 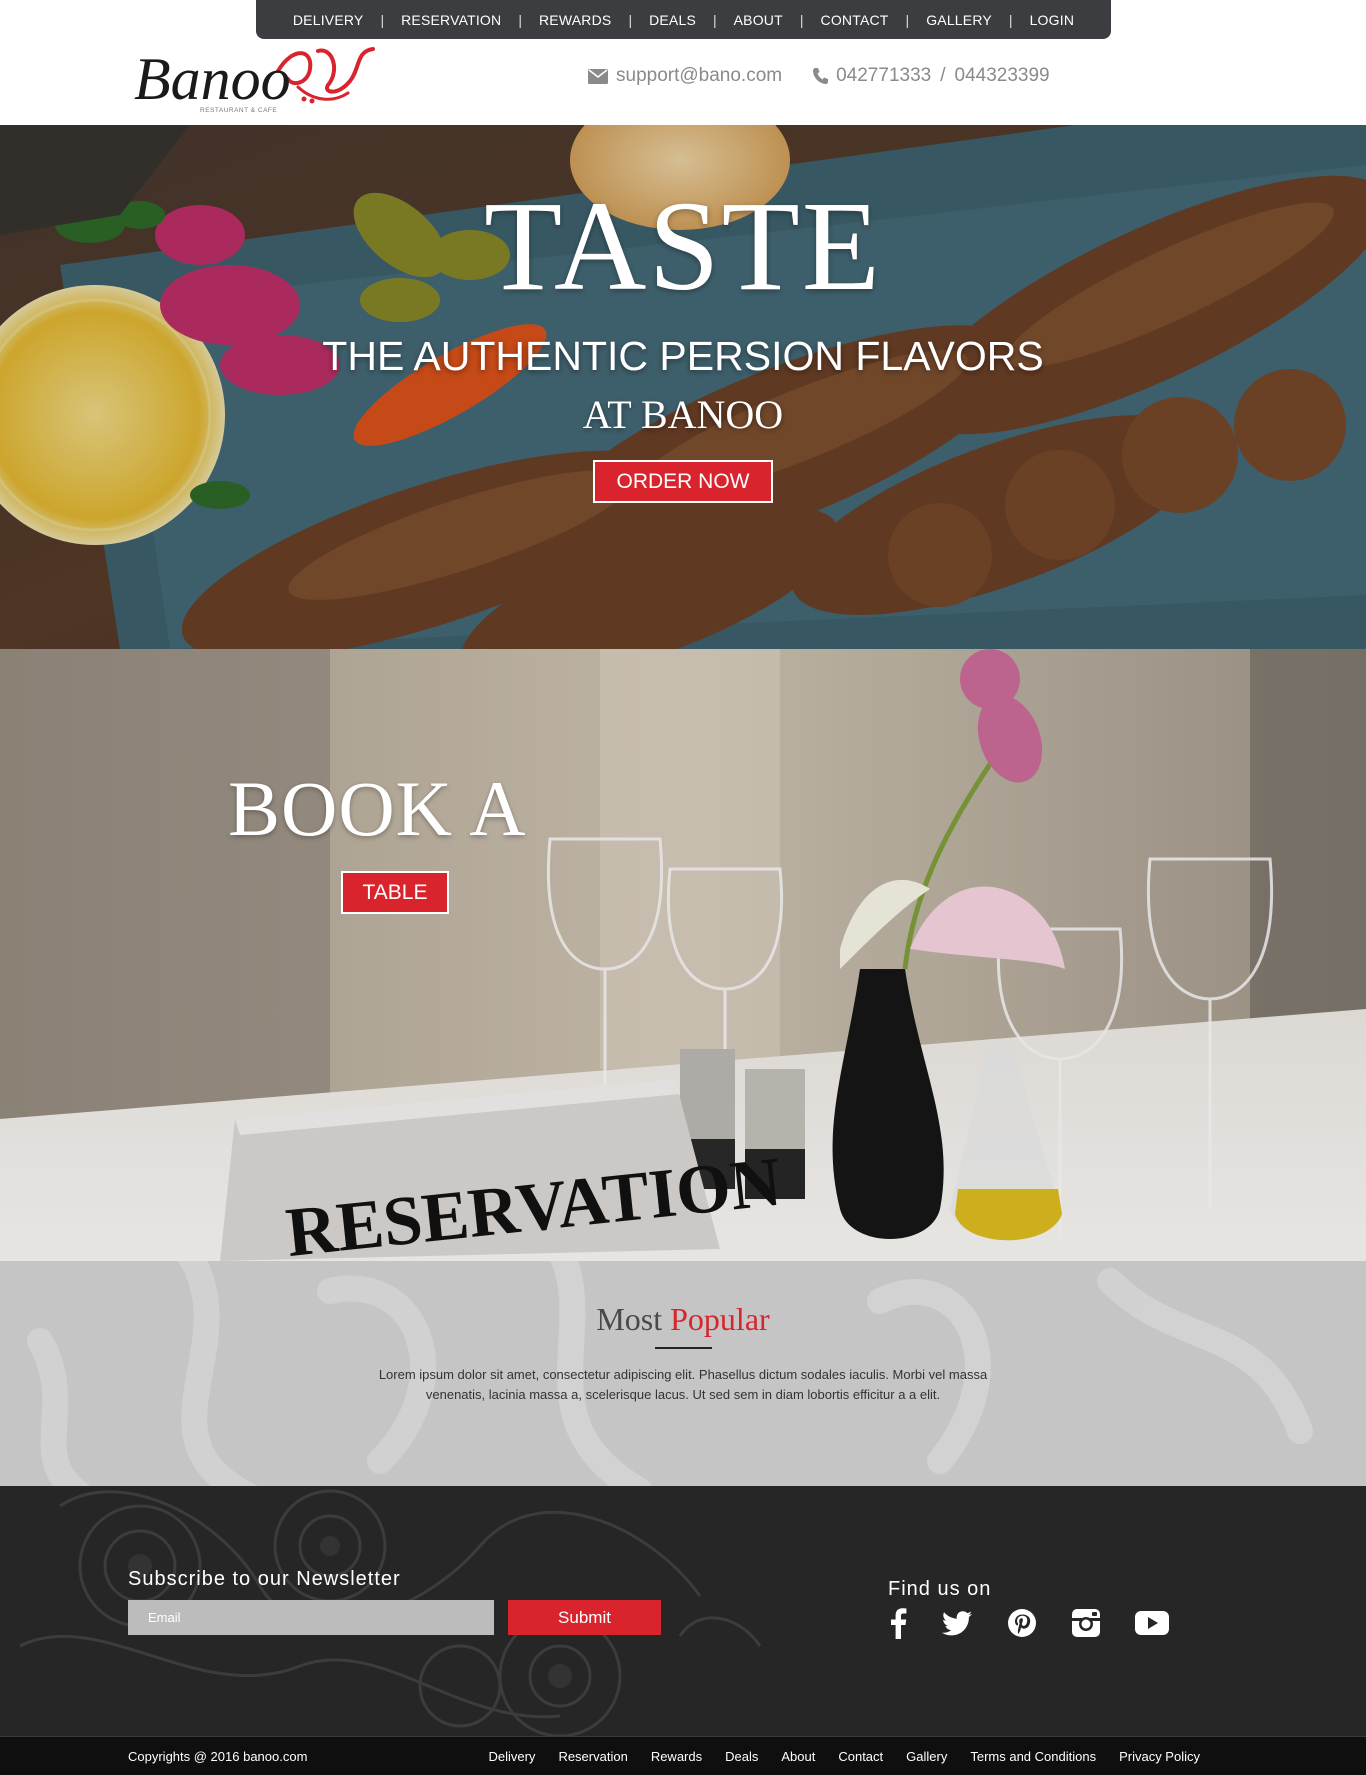 What do you see at coordinates (238, 110) in the screenshot?
I see `brand-tagline: RESTAURANT & CAFE` at bounding box center [238, 110].